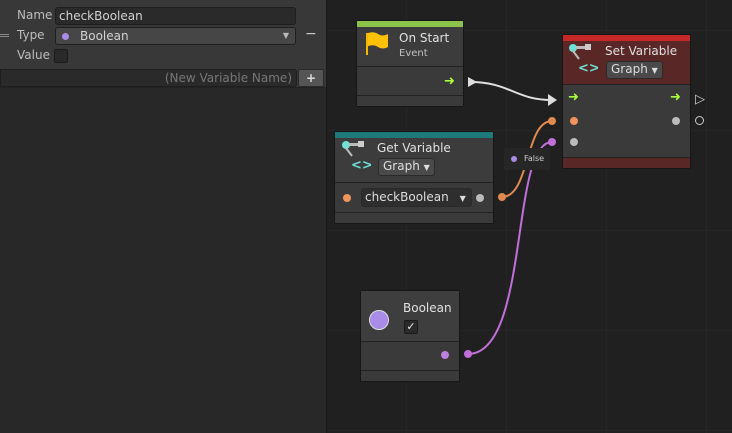 Image resolution: width=732 pixels, height=433 pixels. What do you see at coordinates (427, 308) in the screenshot?
I see `node-title: Boolean` at bounding box center [427, 308].